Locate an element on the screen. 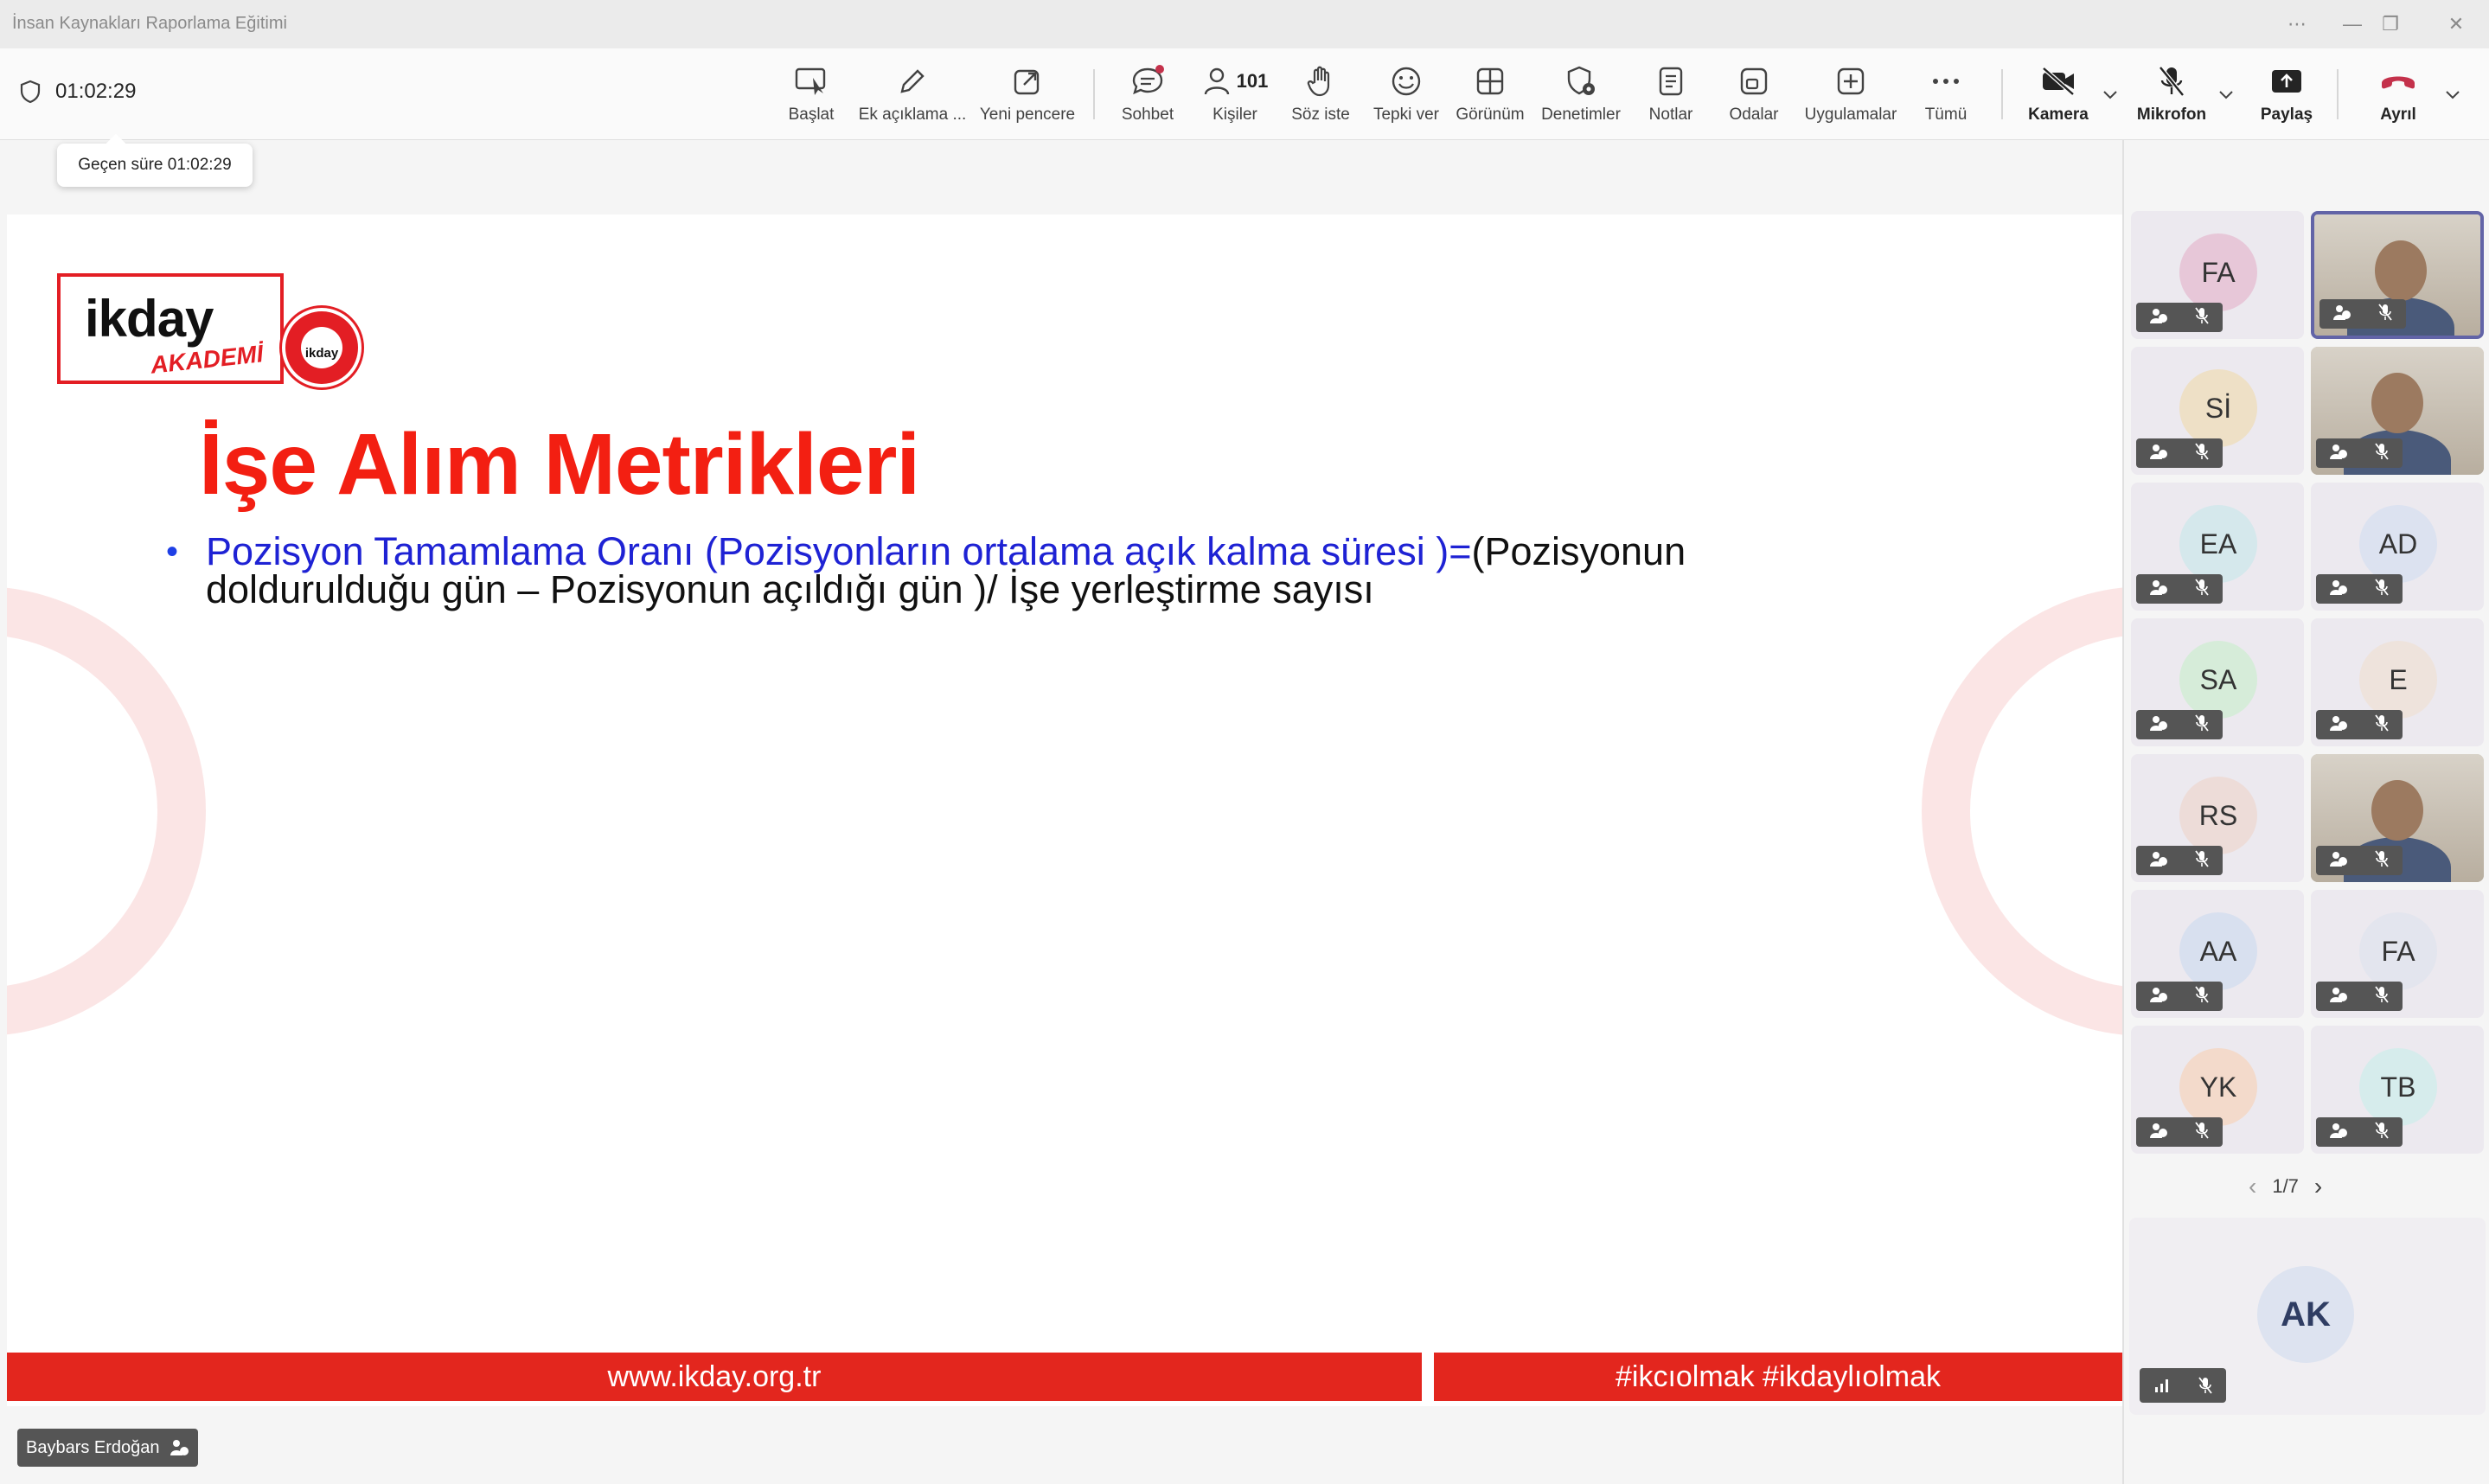  view-button: Görünüm is located at coordinates (1490, 97).